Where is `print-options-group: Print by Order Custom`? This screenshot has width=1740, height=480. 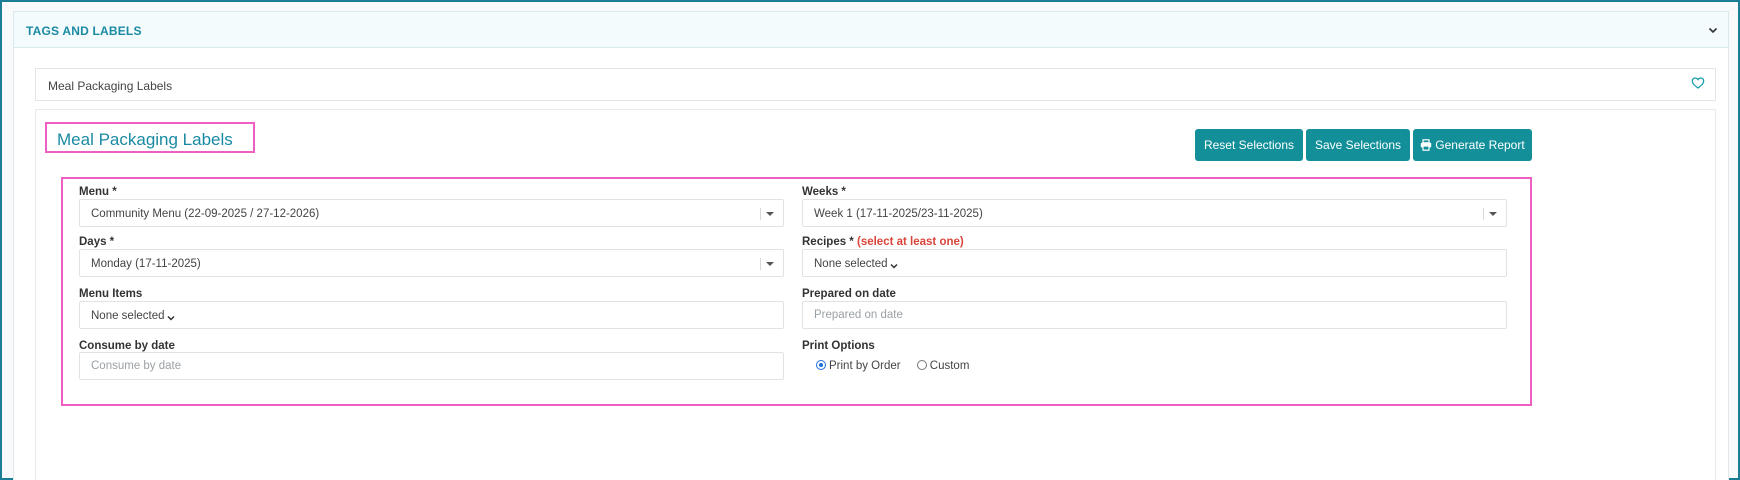 print-options-group: Print by Order Custom is located at coordinates (899, 366).